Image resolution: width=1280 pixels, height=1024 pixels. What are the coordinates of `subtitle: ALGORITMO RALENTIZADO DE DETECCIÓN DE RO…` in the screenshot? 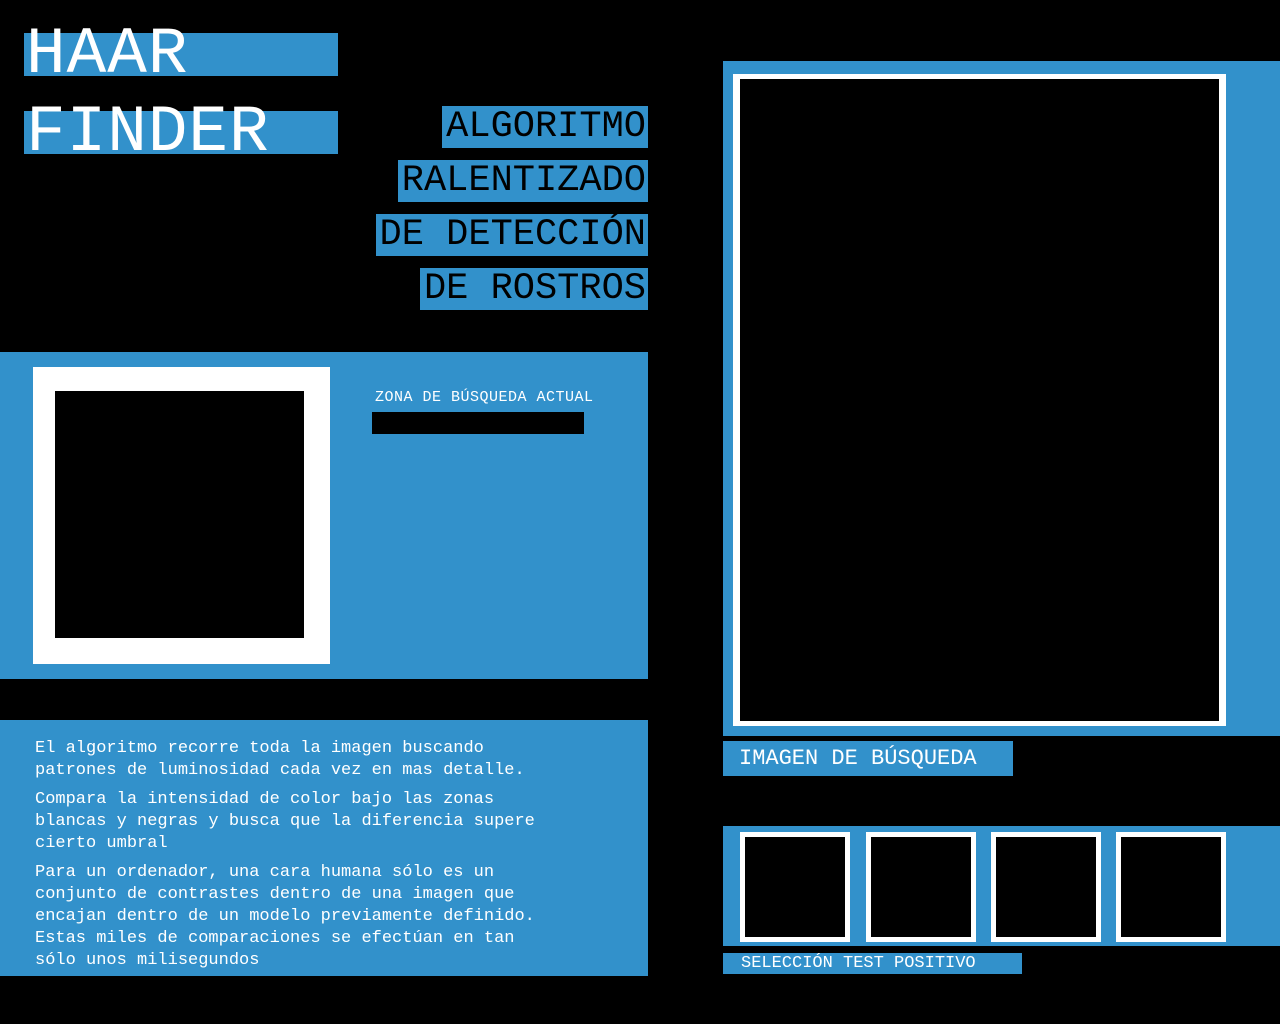 It's located at (483, 208).